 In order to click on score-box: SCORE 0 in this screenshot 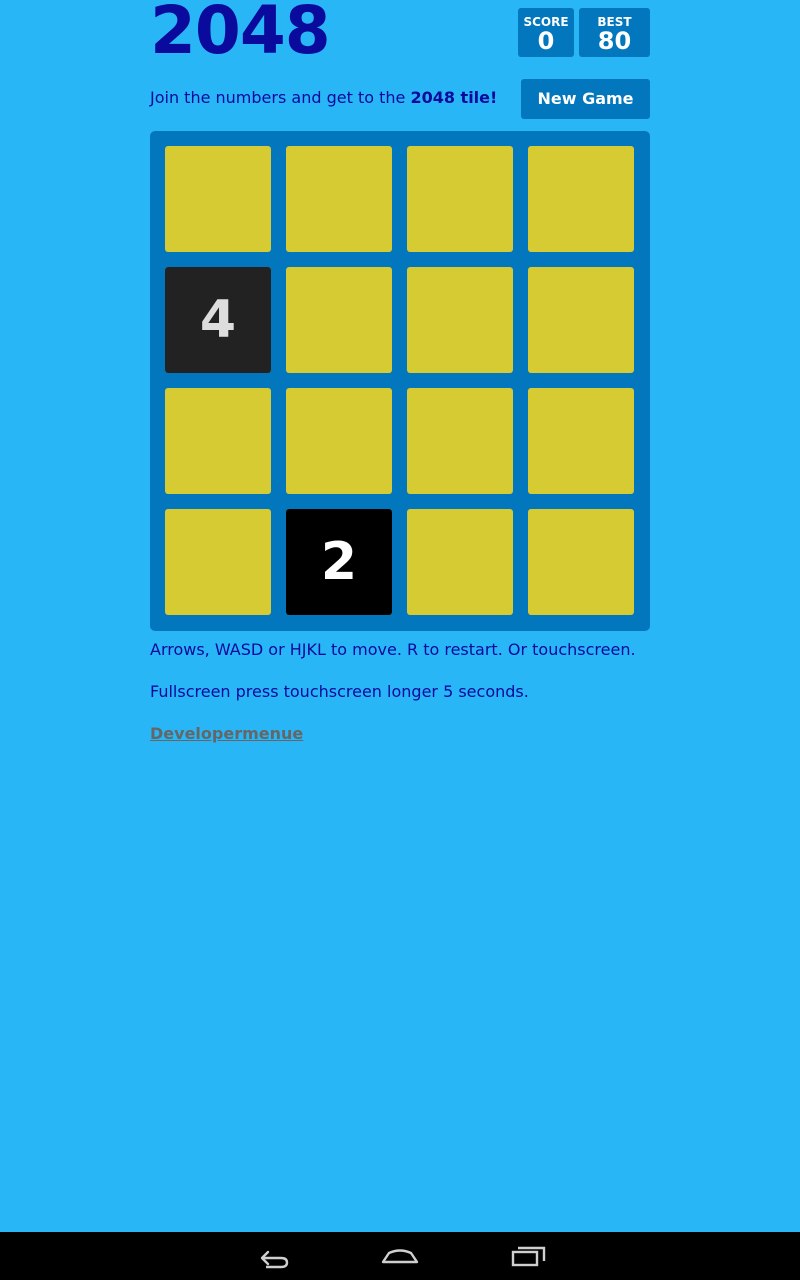, I will do `click(546, 32)`.